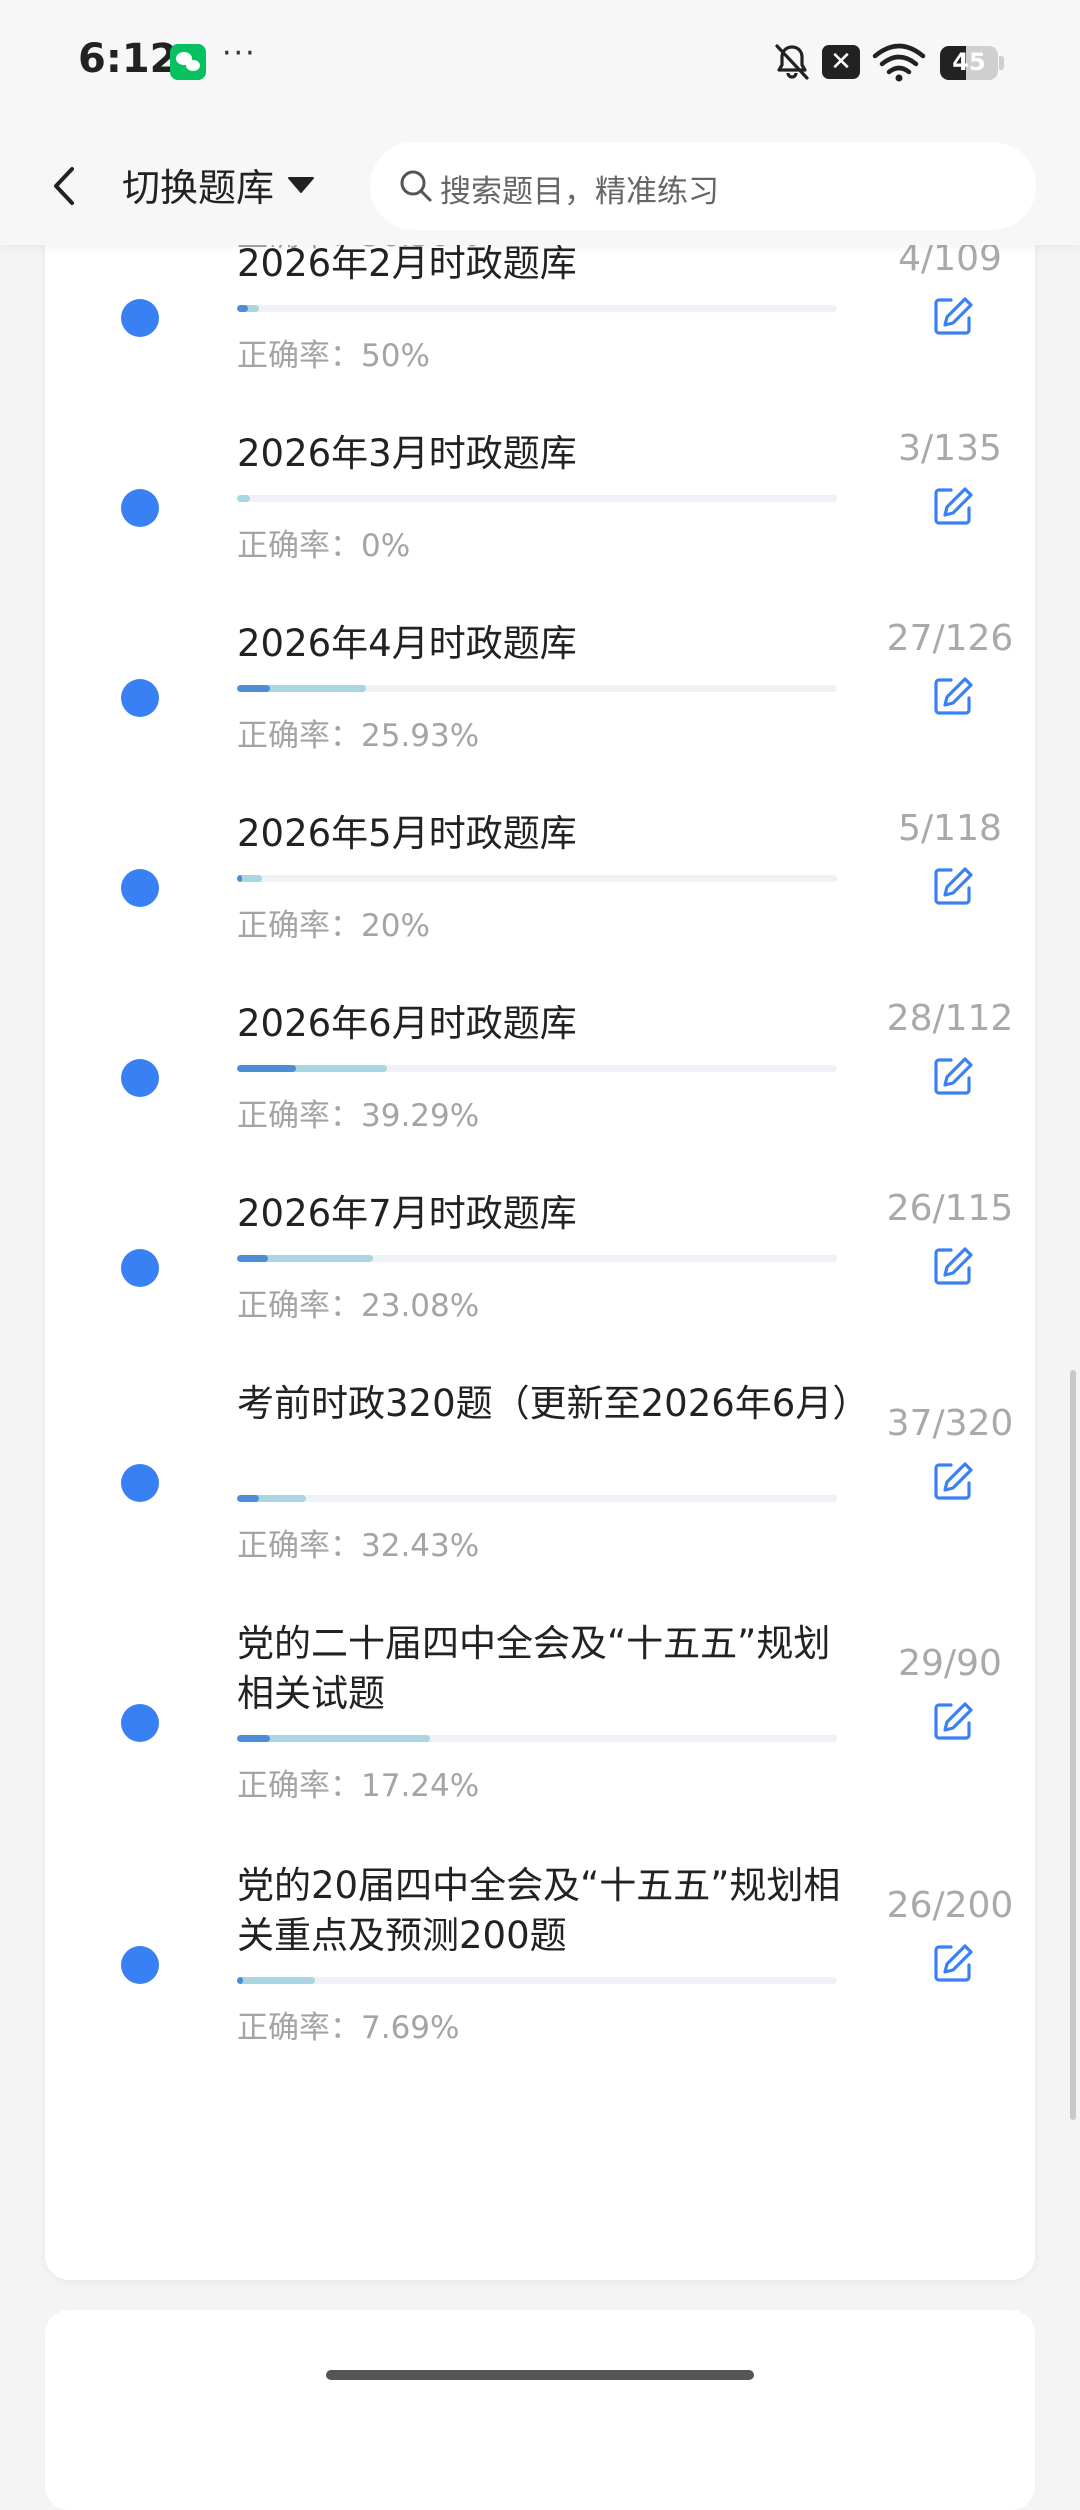 The image size is (1080, 2510). What do you see at coordinates (358, 1116) in the screenshot?
I see `accuracy-rate: 正确率：39.29%` at bounding box center [358, 1116].